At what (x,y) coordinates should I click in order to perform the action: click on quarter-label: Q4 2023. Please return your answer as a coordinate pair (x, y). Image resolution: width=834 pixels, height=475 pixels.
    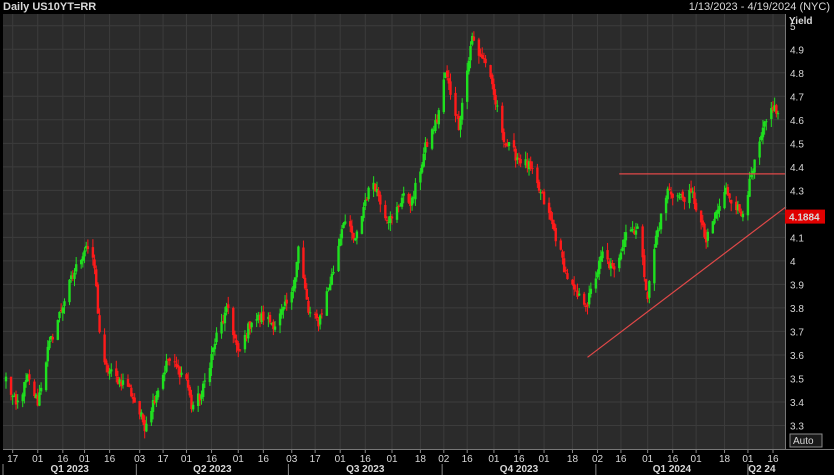
    Looking at the image, I should click on (519, 469).